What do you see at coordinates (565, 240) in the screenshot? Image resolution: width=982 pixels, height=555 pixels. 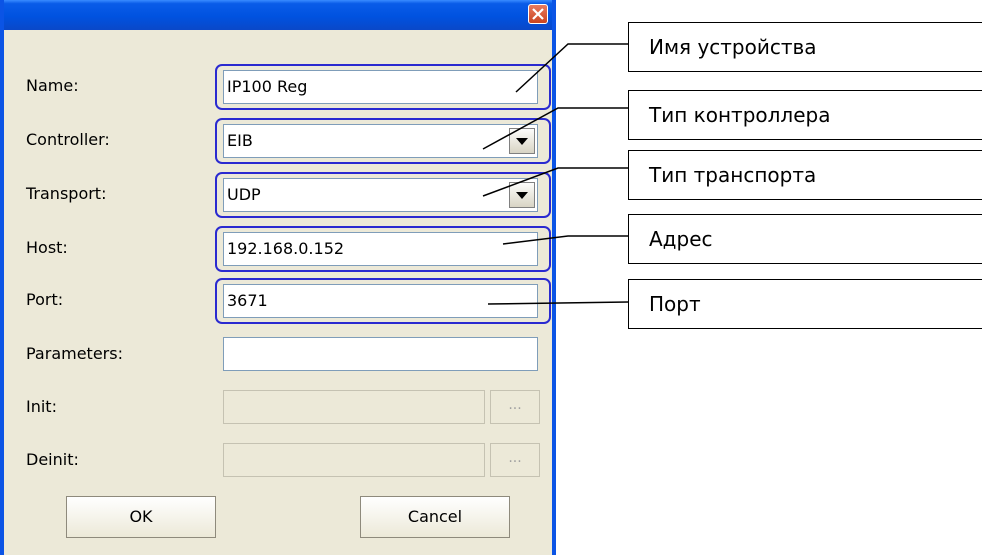 I see `host-callout-line` at bounding box center [565, 240].